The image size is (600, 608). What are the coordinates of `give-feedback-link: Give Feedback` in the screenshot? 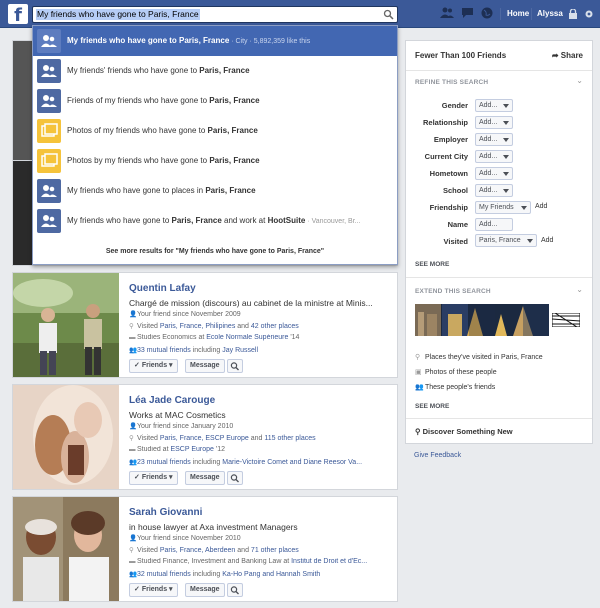 It's located at (437, 455).